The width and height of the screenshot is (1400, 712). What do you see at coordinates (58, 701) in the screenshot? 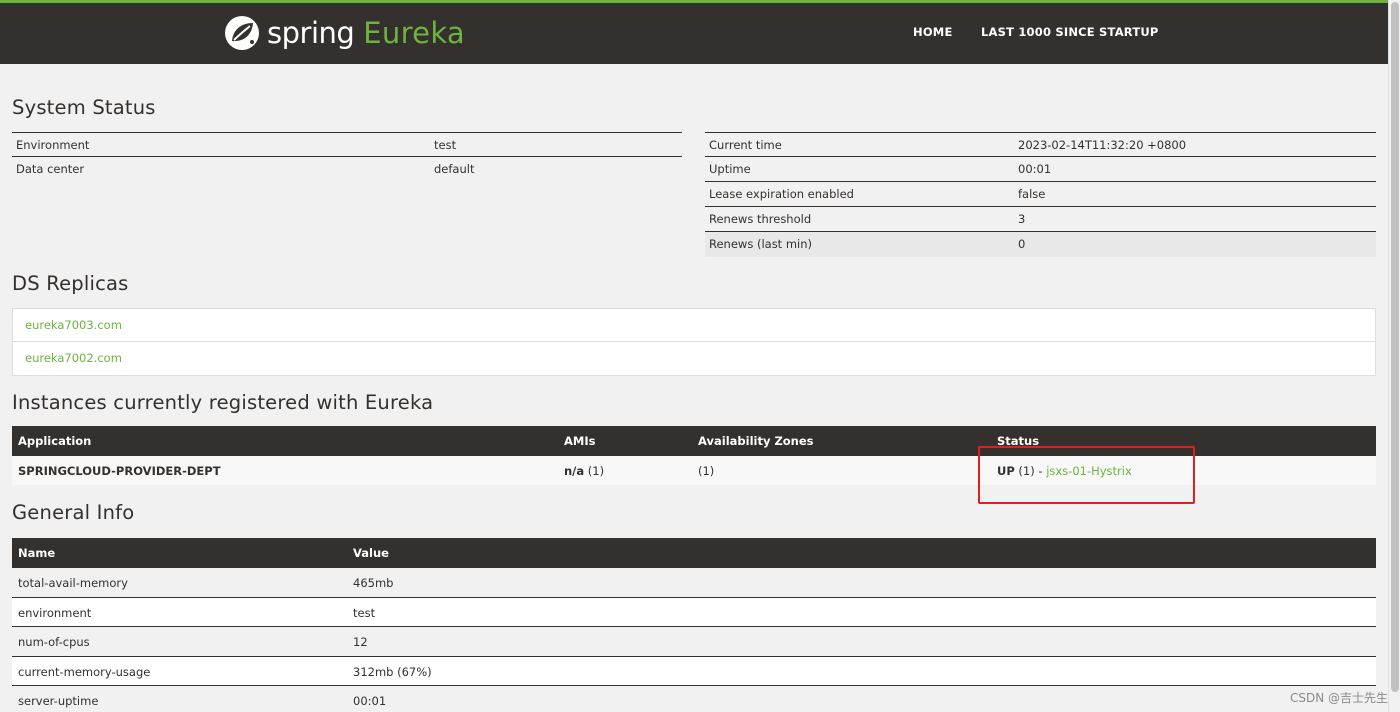
I see `info-name: server-uptime` at bounding box center [58, 701].